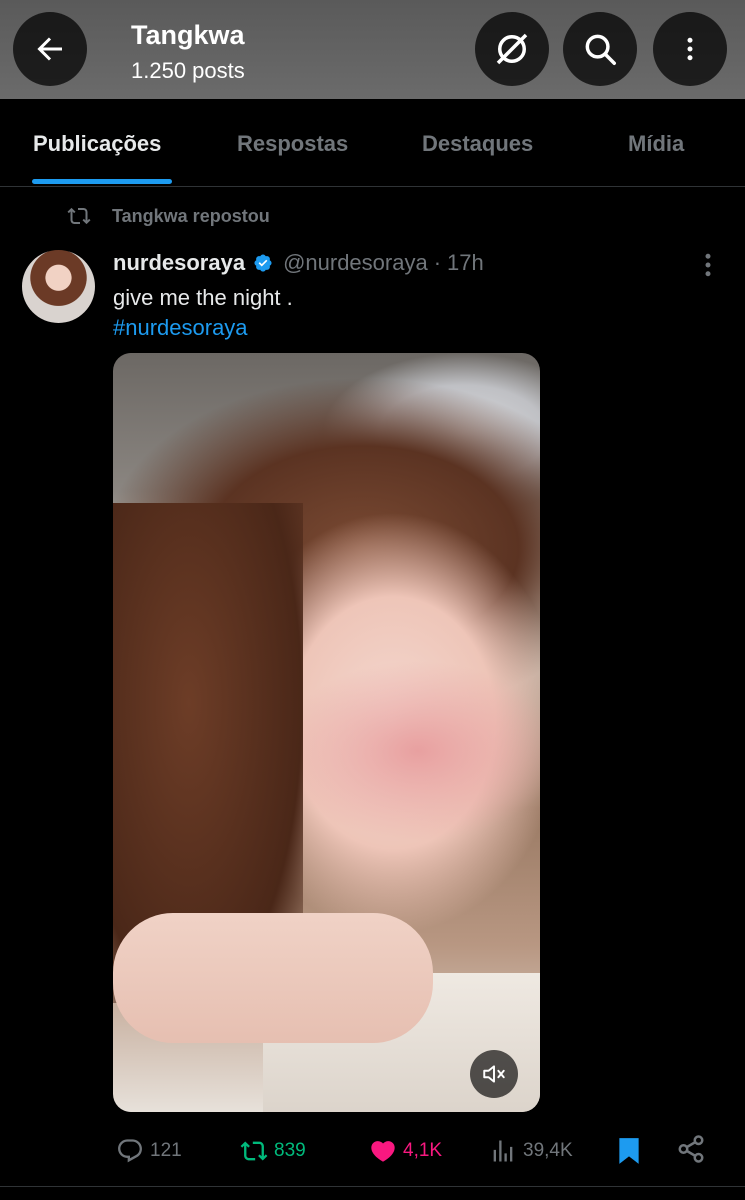 This screenshot has width=745, height=1200. What do you see at coordinates (97, 144) in the screenshot?
I see `tab-publicacoes: Publicações` at bounding box center [97, 144].